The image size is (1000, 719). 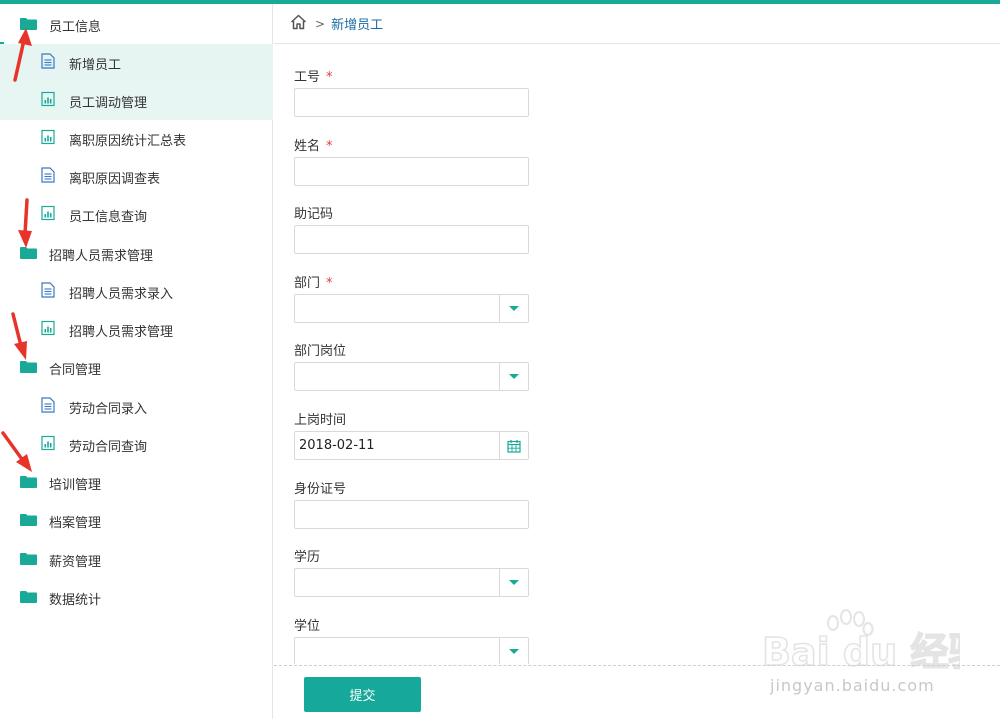 What do you see at coordinates (313, 77) in the screenshot?
I see `field-label-employee-id: 工号 *` at bounding box center [313, 77].